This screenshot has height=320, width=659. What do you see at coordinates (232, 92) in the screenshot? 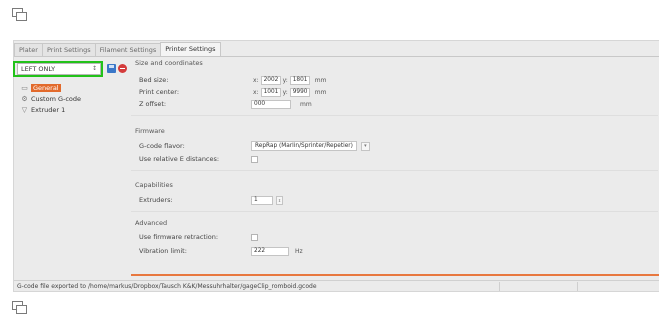
I see `row-print-center: Print center: x: 1001 y: 9990 mm` at bounding box center [232, 92].